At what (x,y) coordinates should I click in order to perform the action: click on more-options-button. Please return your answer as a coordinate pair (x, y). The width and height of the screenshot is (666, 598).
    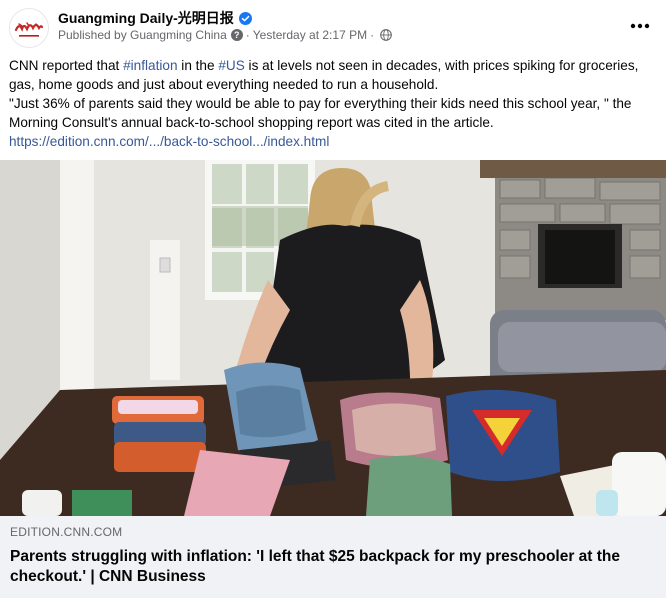
    Looking at the image, I should click on (640, 26).